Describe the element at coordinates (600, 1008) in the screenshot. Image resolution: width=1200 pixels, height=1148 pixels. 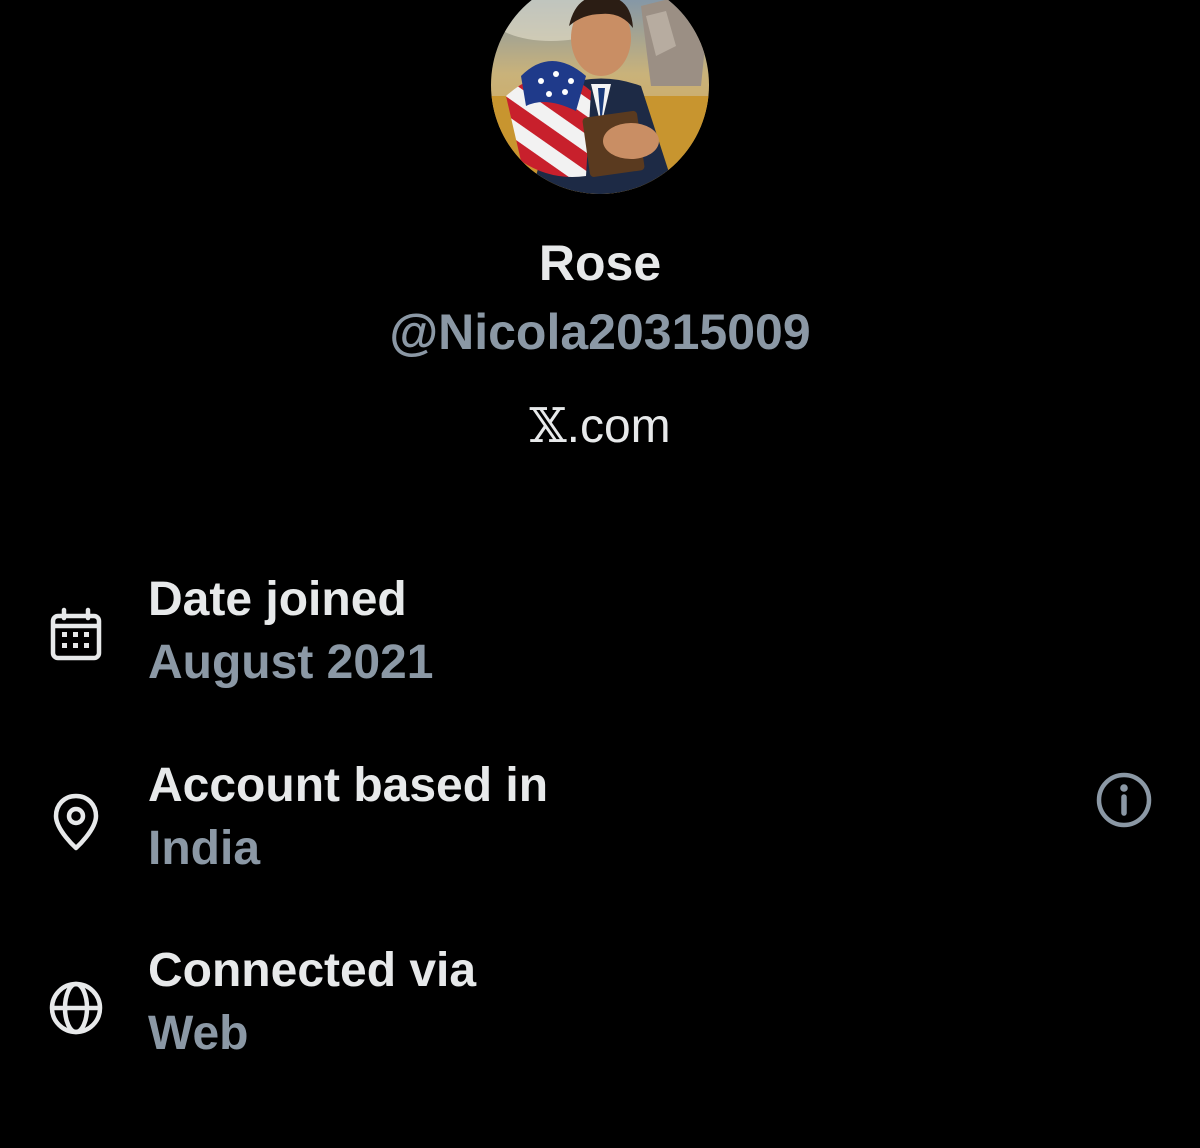
I see `detail-row-connected-via: Connected via Web` at that location.